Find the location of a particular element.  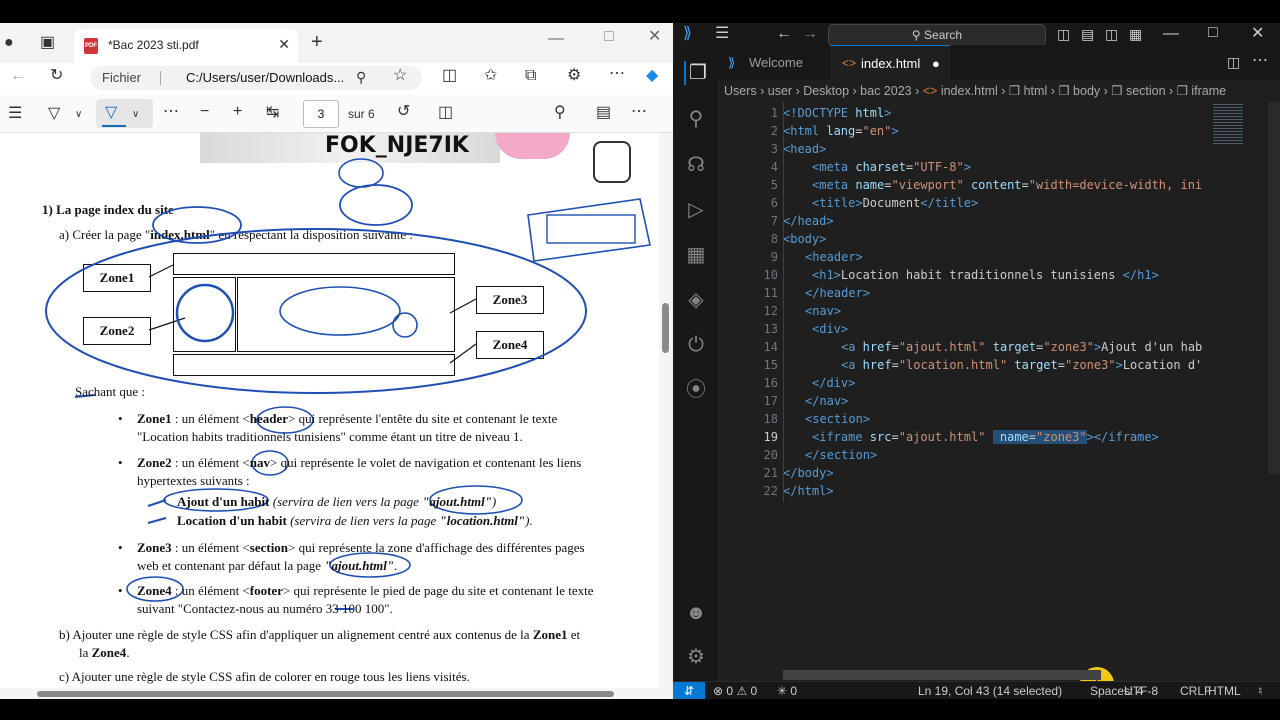

contents-icon: ☰ is located at coordinates (15, 114).